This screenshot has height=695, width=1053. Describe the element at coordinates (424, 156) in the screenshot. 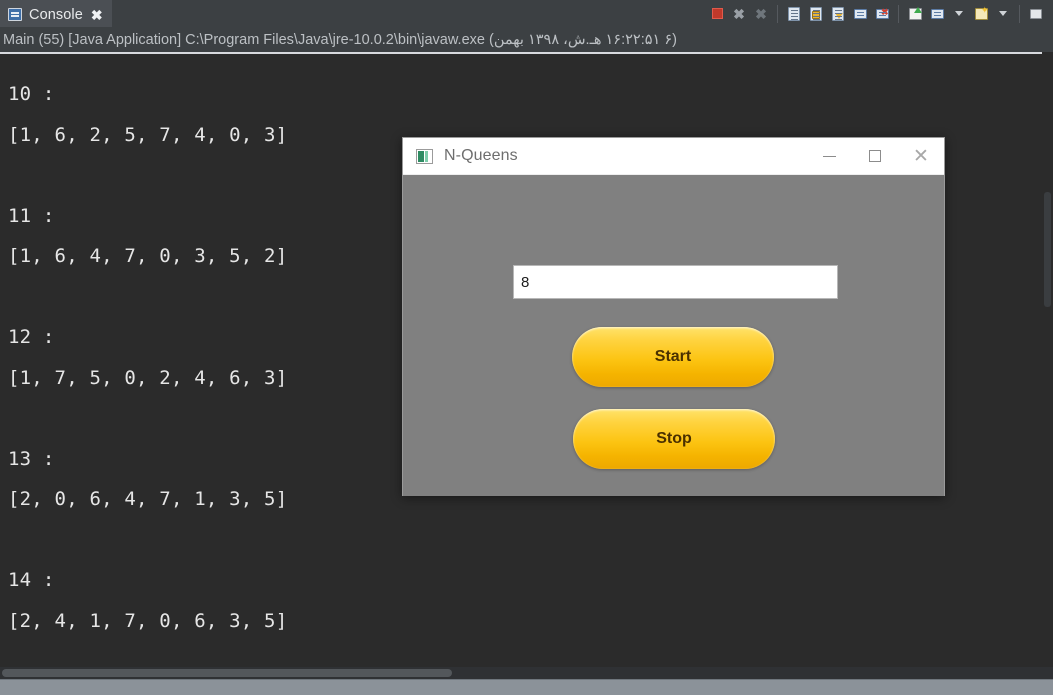

I see `java-app-icon` at that location.